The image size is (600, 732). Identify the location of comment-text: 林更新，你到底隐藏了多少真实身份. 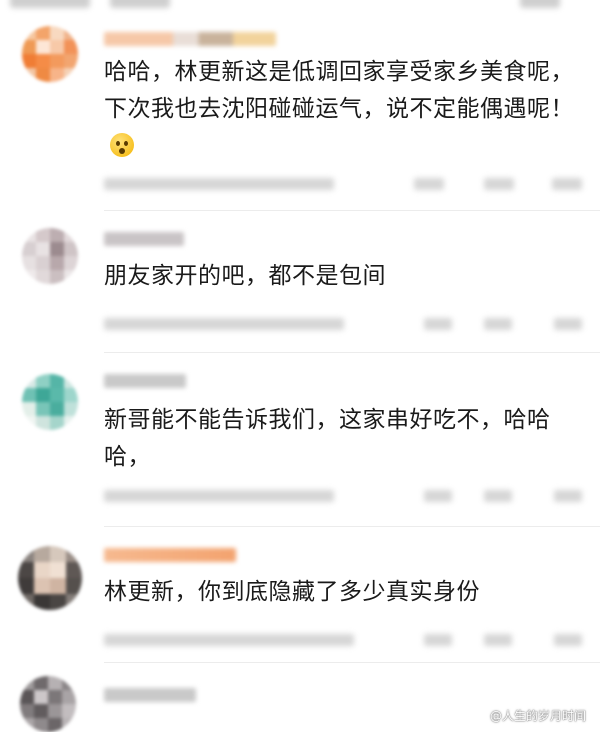
(292, 592).